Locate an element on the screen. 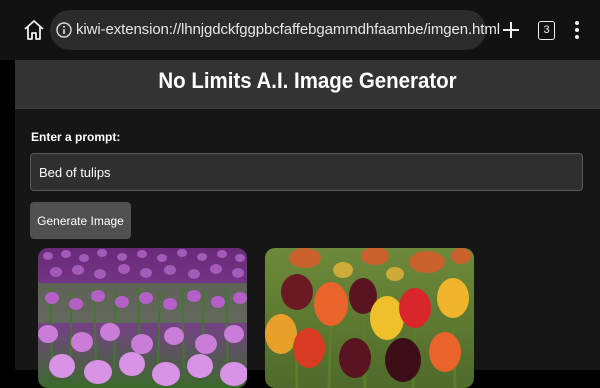 Image resolution: width=600 pixels, height=388 pixels. tab-count: 3 is located at coordinates (546, 30).